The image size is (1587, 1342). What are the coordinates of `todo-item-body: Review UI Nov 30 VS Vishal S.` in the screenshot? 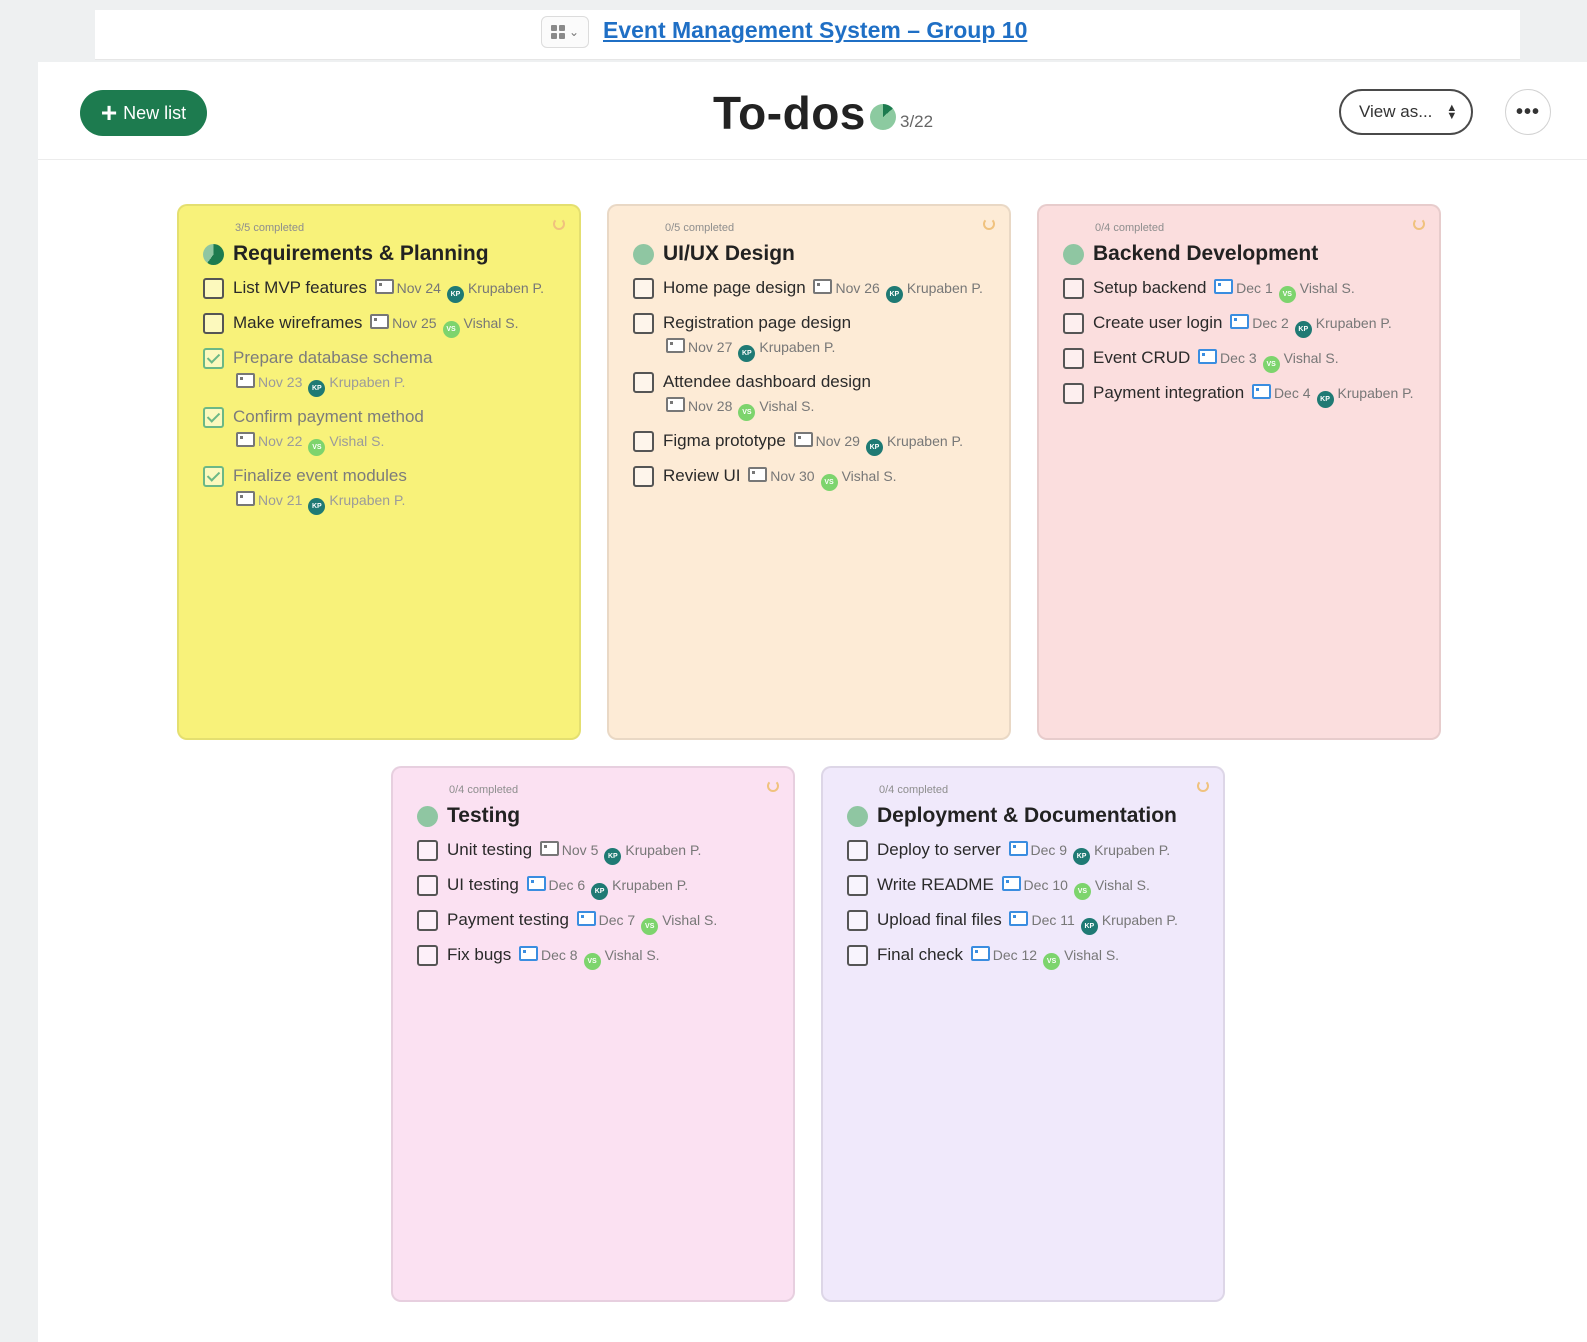 It's located at (780, 477).